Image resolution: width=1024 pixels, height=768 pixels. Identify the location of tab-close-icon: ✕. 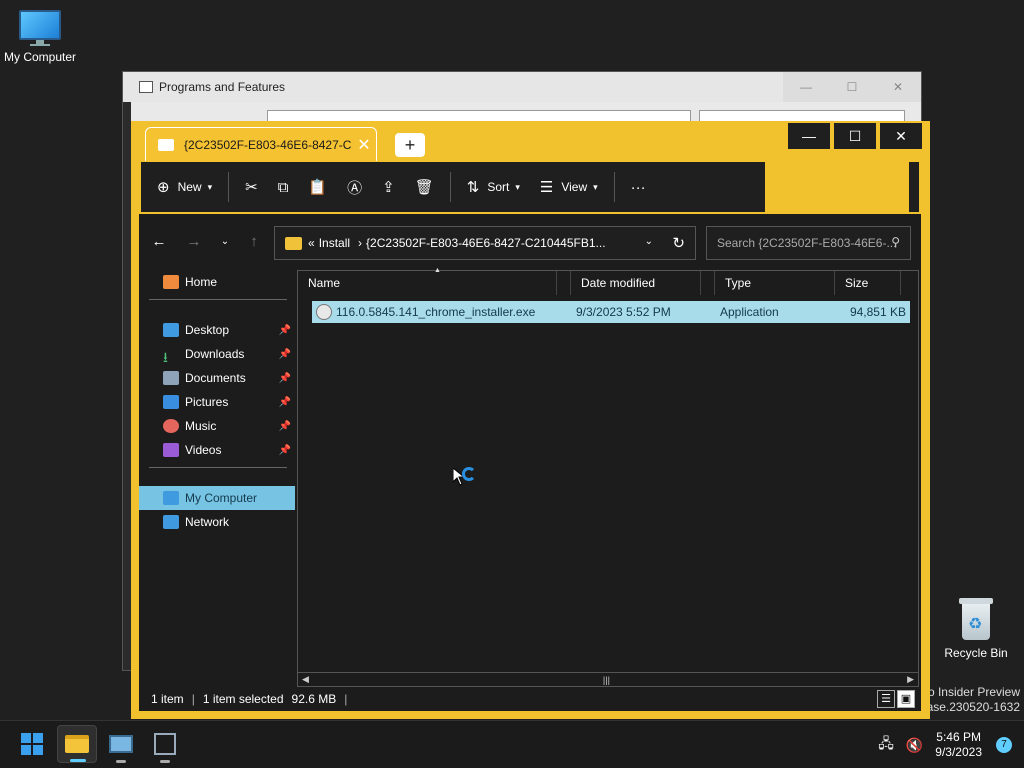
(364, 145).